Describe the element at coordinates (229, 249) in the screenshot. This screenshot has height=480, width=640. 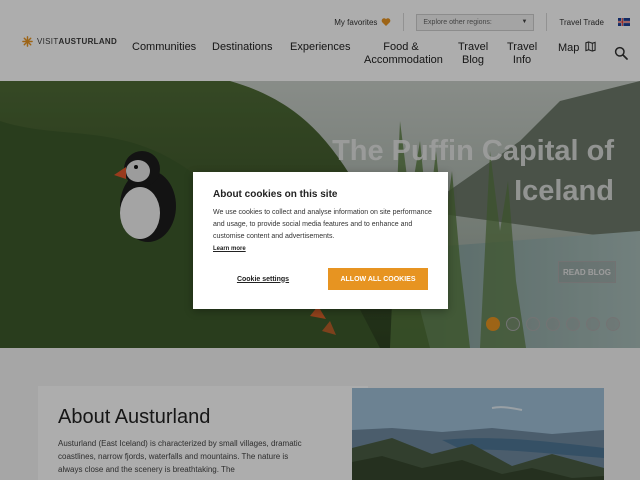
I see `learn-more-link: Learn more` at that location.